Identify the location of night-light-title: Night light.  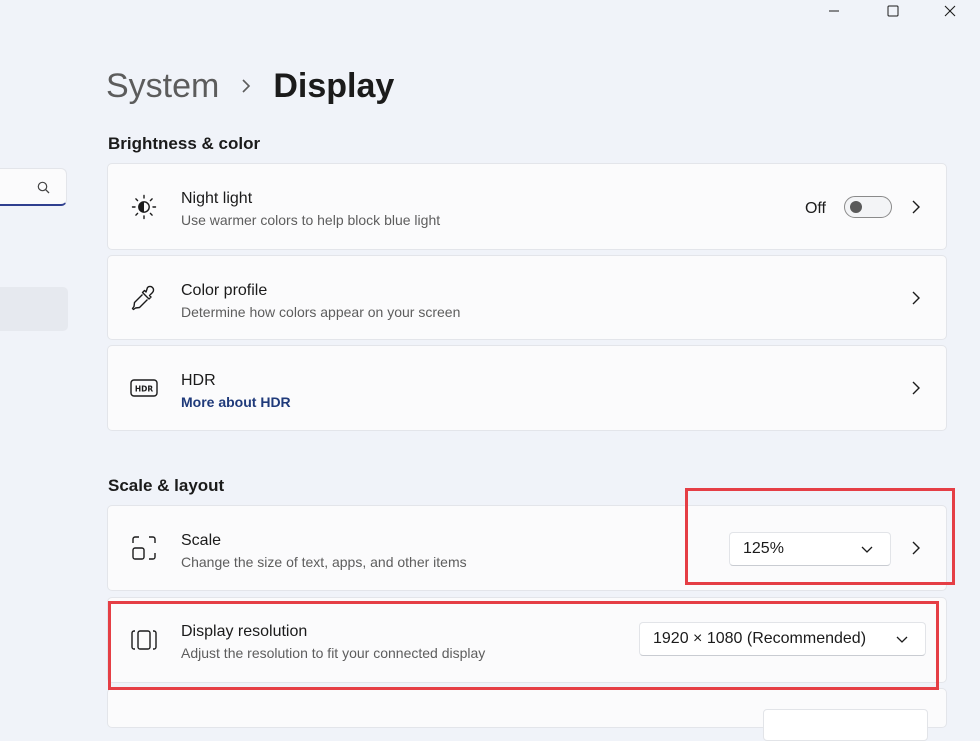
(217, 198).